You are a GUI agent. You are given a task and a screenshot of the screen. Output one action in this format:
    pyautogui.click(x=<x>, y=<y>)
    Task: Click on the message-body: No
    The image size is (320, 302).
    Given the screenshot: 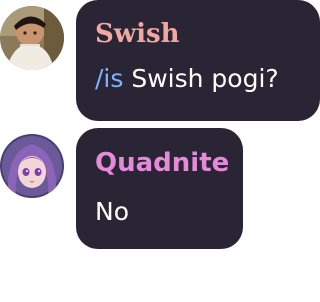 What is the action you would take?
    pyautogui.click(x=112, y=211)
    